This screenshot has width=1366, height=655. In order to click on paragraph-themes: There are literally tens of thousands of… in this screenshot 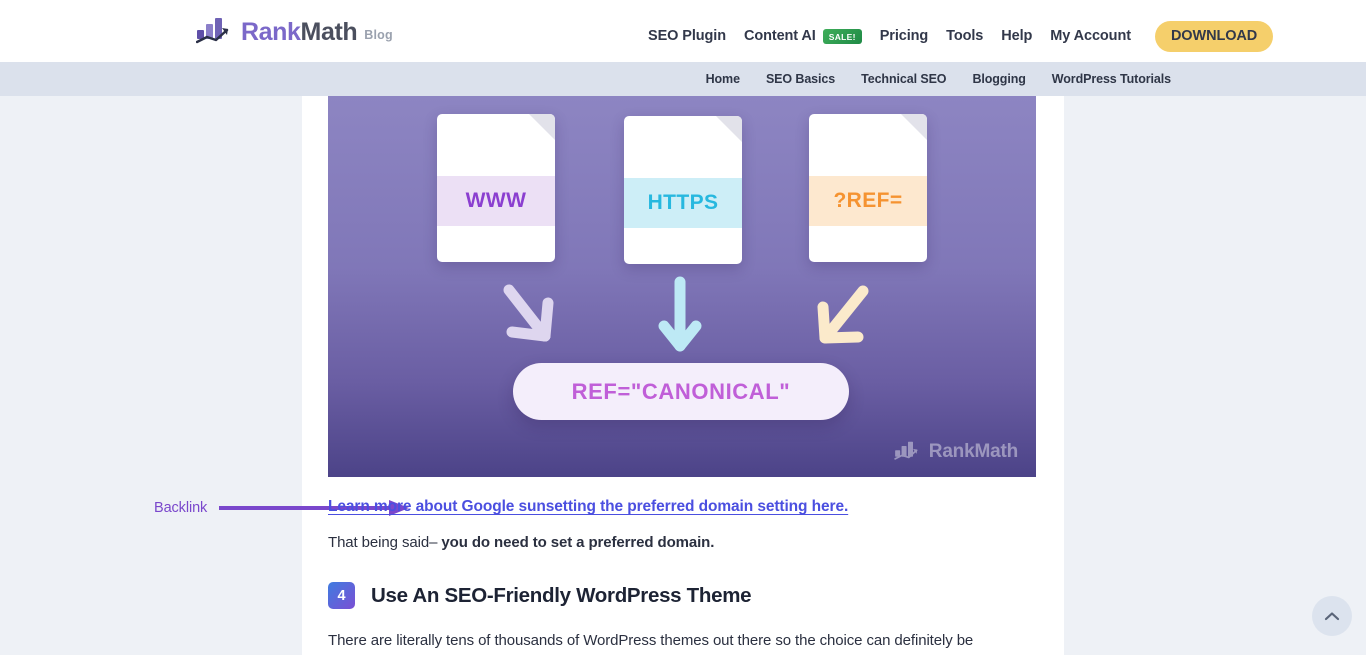, I will do `click(651, 640)`.